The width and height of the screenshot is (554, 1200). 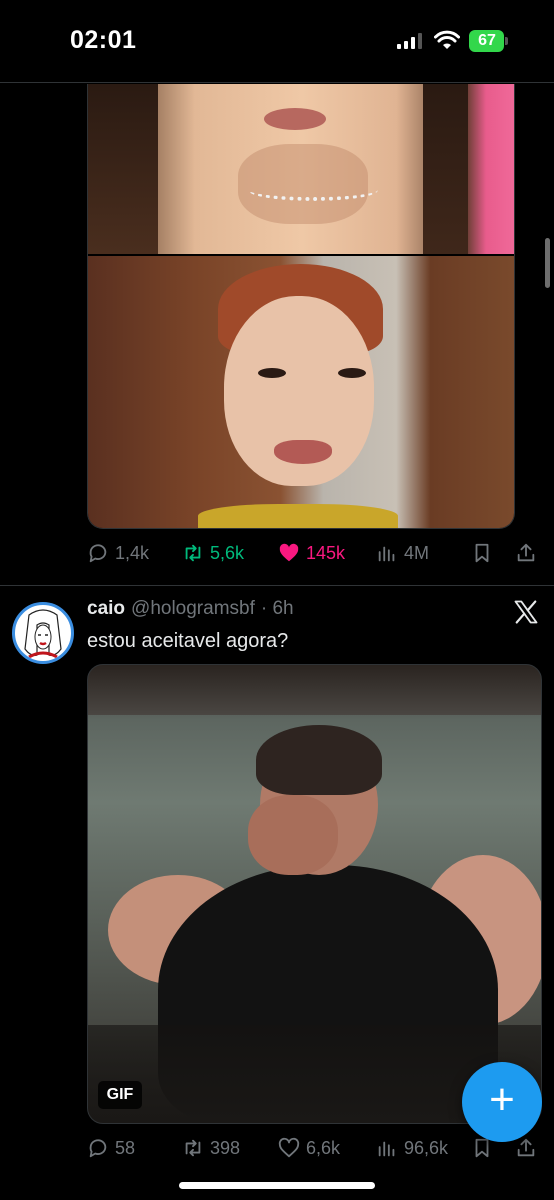 I want to click on share-button, so click(x=526, y=553).